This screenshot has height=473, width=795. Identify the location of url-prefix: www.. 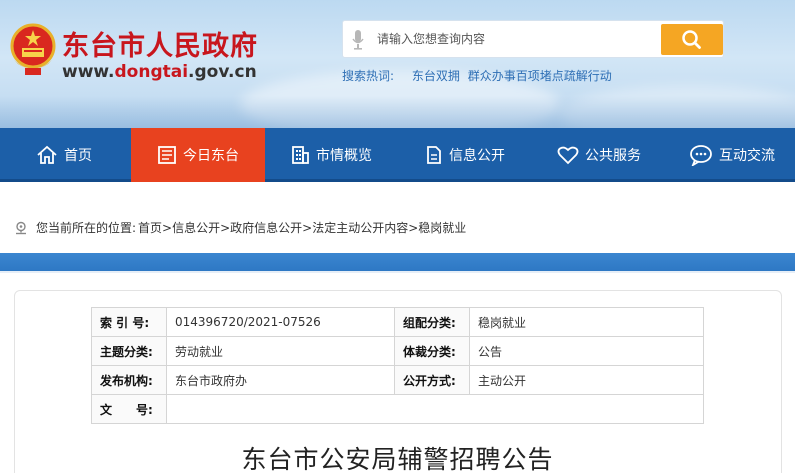
(88, 72).